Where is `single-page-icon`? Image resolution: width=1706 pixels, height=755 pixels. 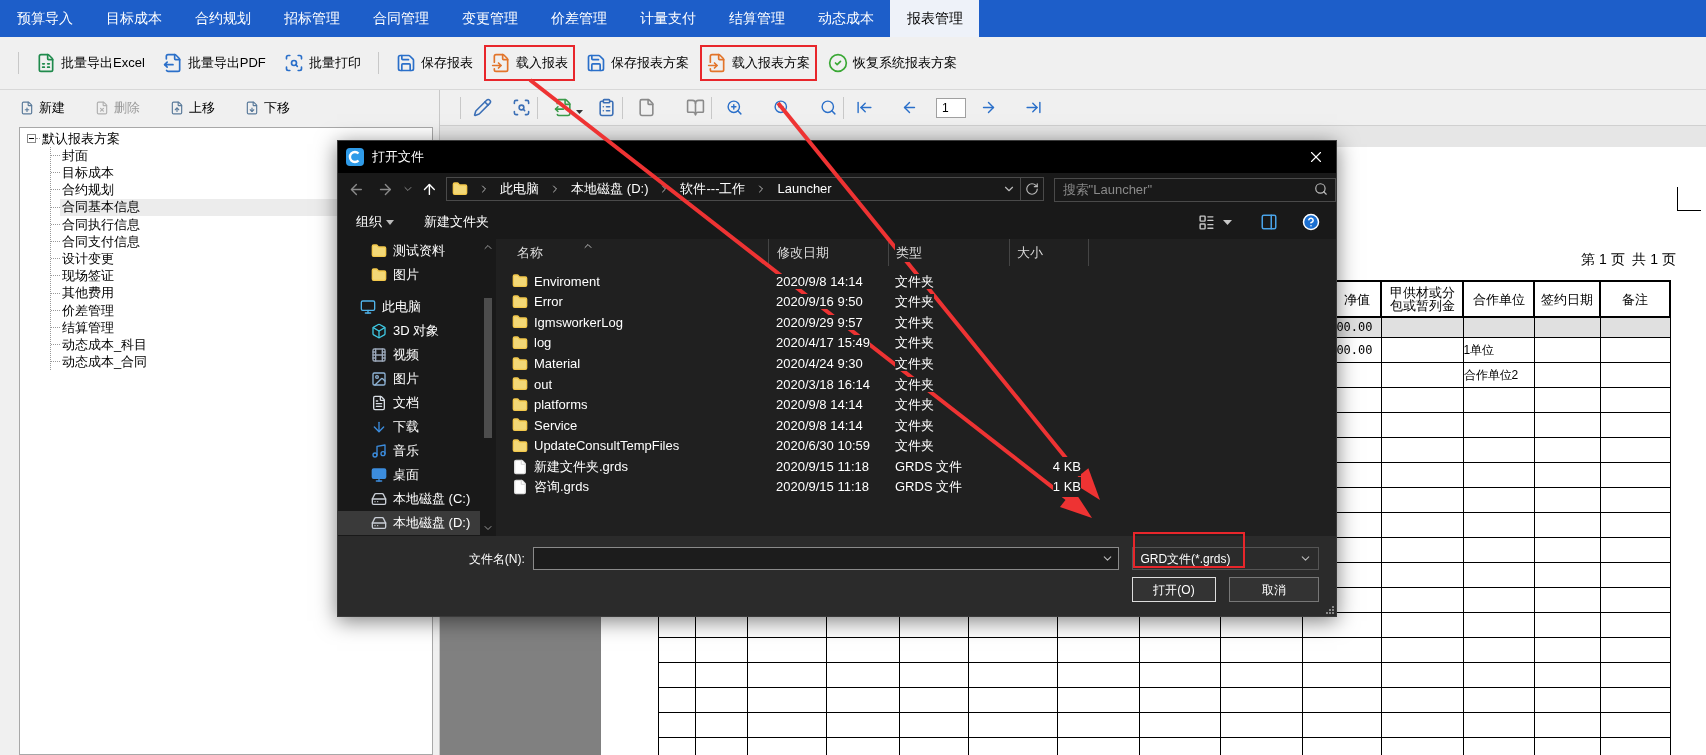 single-page-icon is located at coordinates (646, 107).